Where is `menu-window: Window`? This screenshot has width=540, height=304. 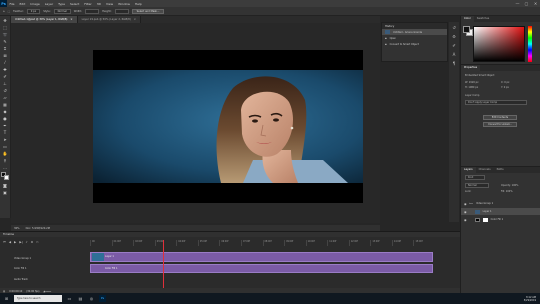 menu-window: Window is located at coordinates (124, 4).